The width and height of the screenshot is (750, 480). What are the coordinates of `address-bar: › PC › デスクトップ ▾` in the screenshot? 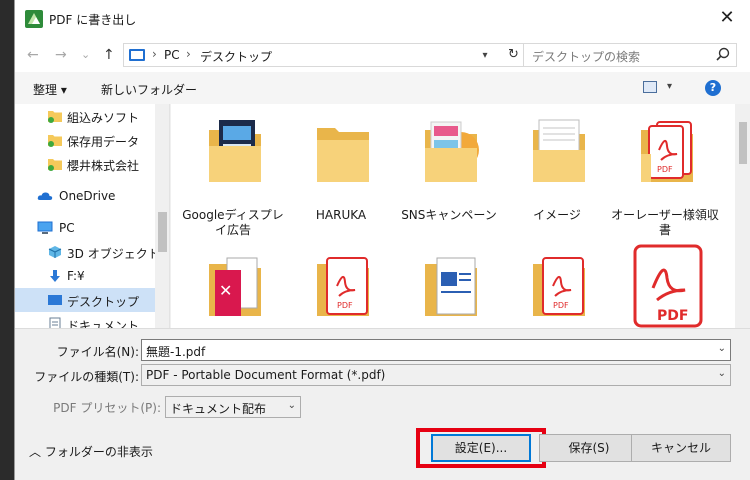 It's located at (314, 55).